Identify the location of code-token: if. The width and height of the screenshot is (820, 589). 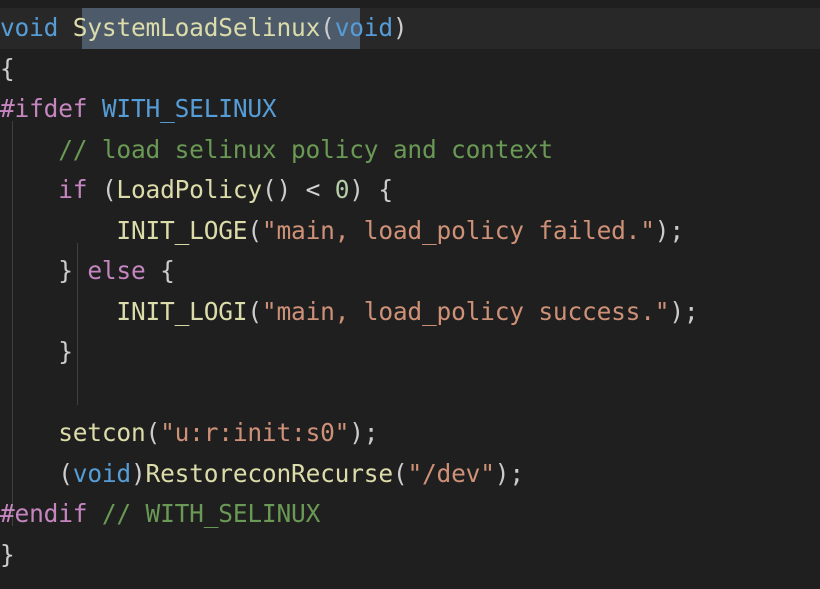
(73, 189).